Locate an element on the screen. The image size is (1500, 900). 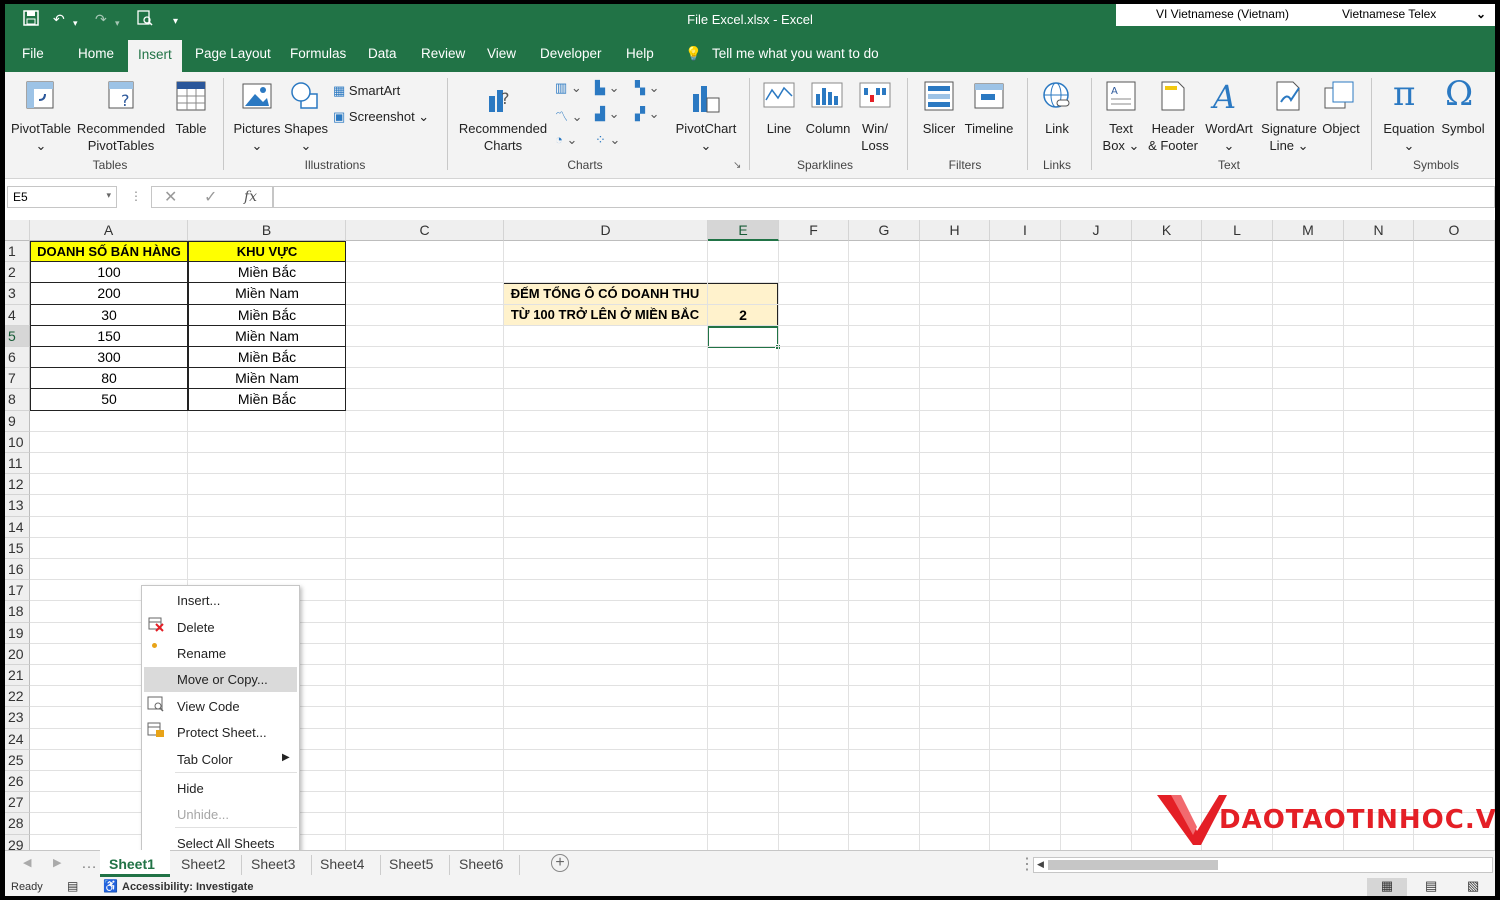
table-header-cell: DOANH SỐ BÁN HÀNG is located at coordinates (109, 252).